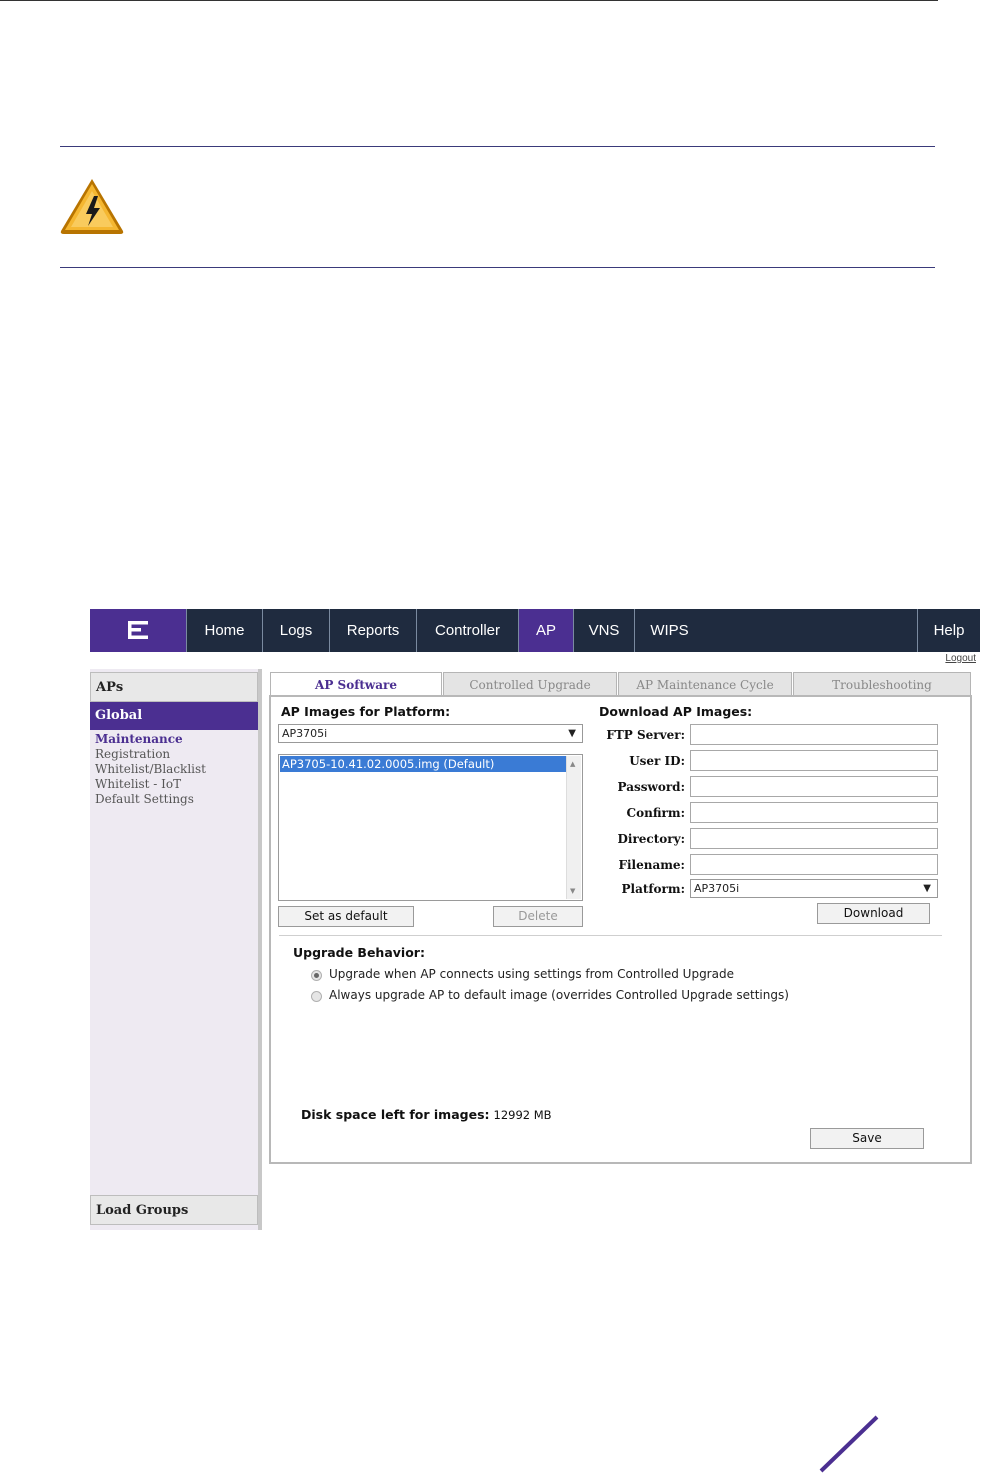 This screenshot has height=1473, width=981. I want to click on user-id-input, so click(814, 760).